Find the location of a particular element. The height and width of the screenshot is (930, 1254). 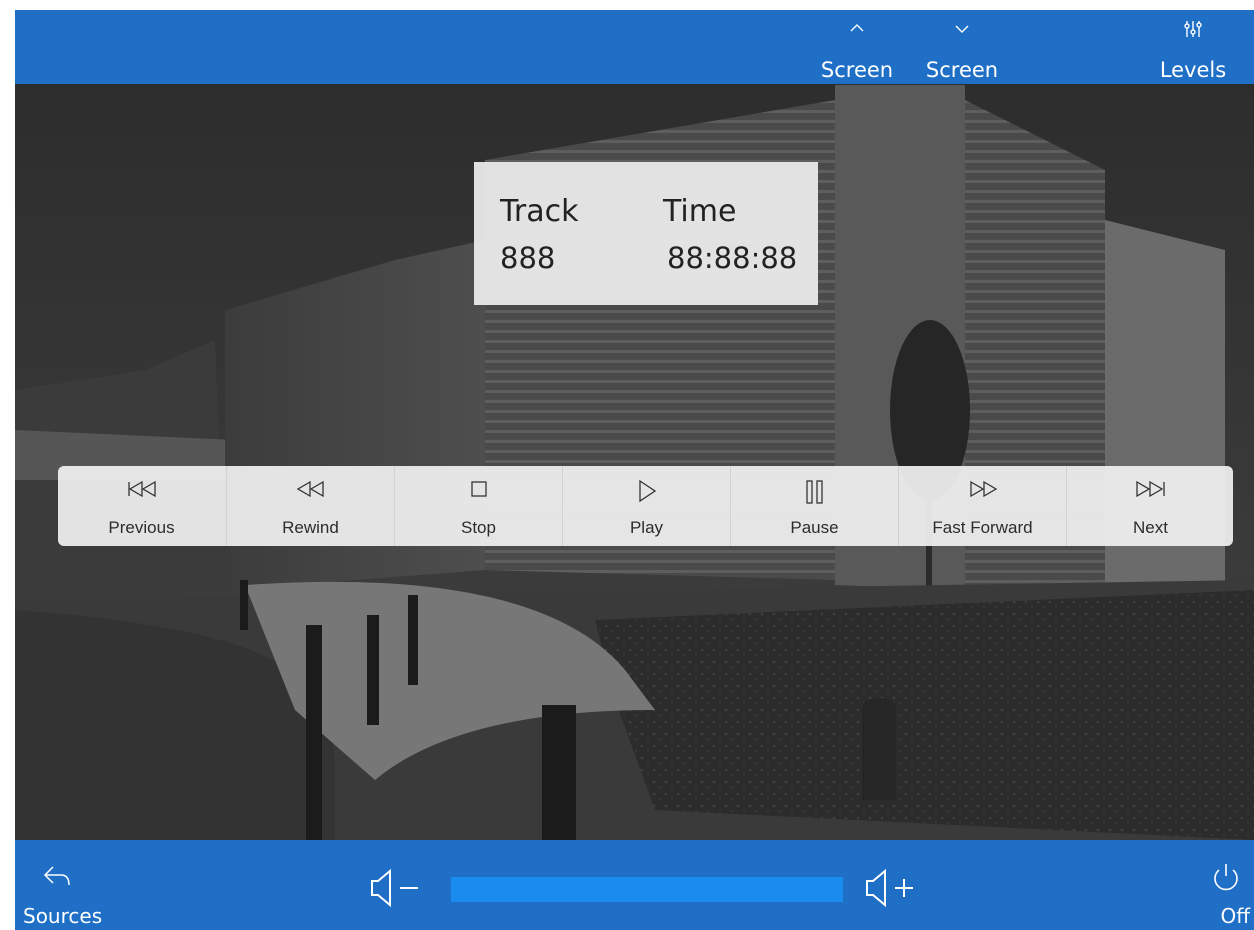

volume-down-button is located at coordinates (395, 888).